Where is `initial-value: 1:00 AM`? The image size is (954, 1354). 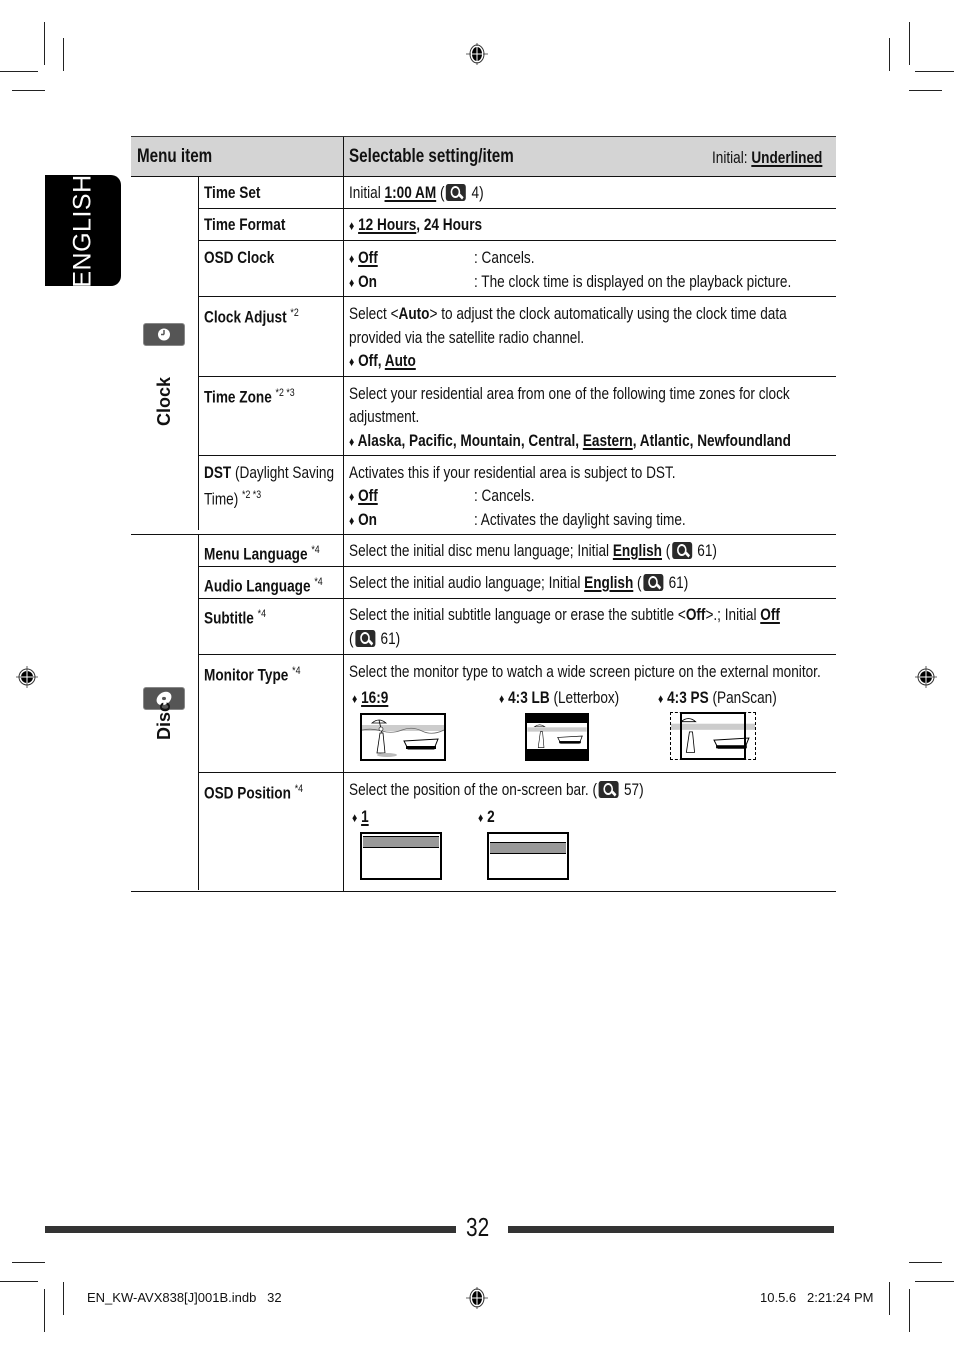 initial-value: 1:00 AM is located at coordinates (410, 192).